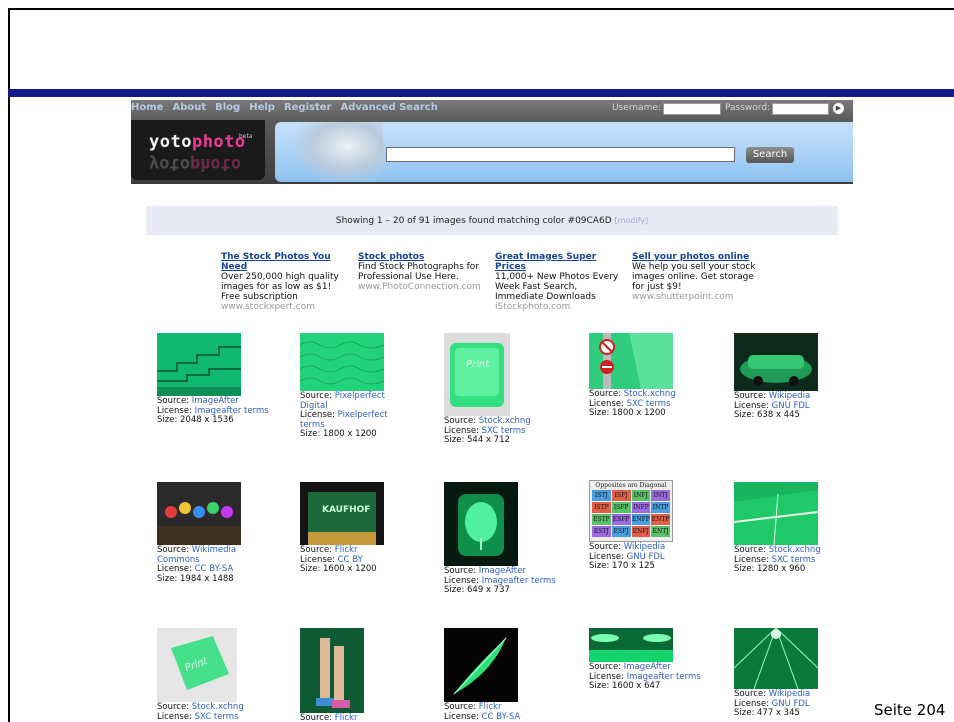  Describe the element at coordinates (621, 519) in the screenshot. I see `mbti-type-cell: ESFP` at that location.